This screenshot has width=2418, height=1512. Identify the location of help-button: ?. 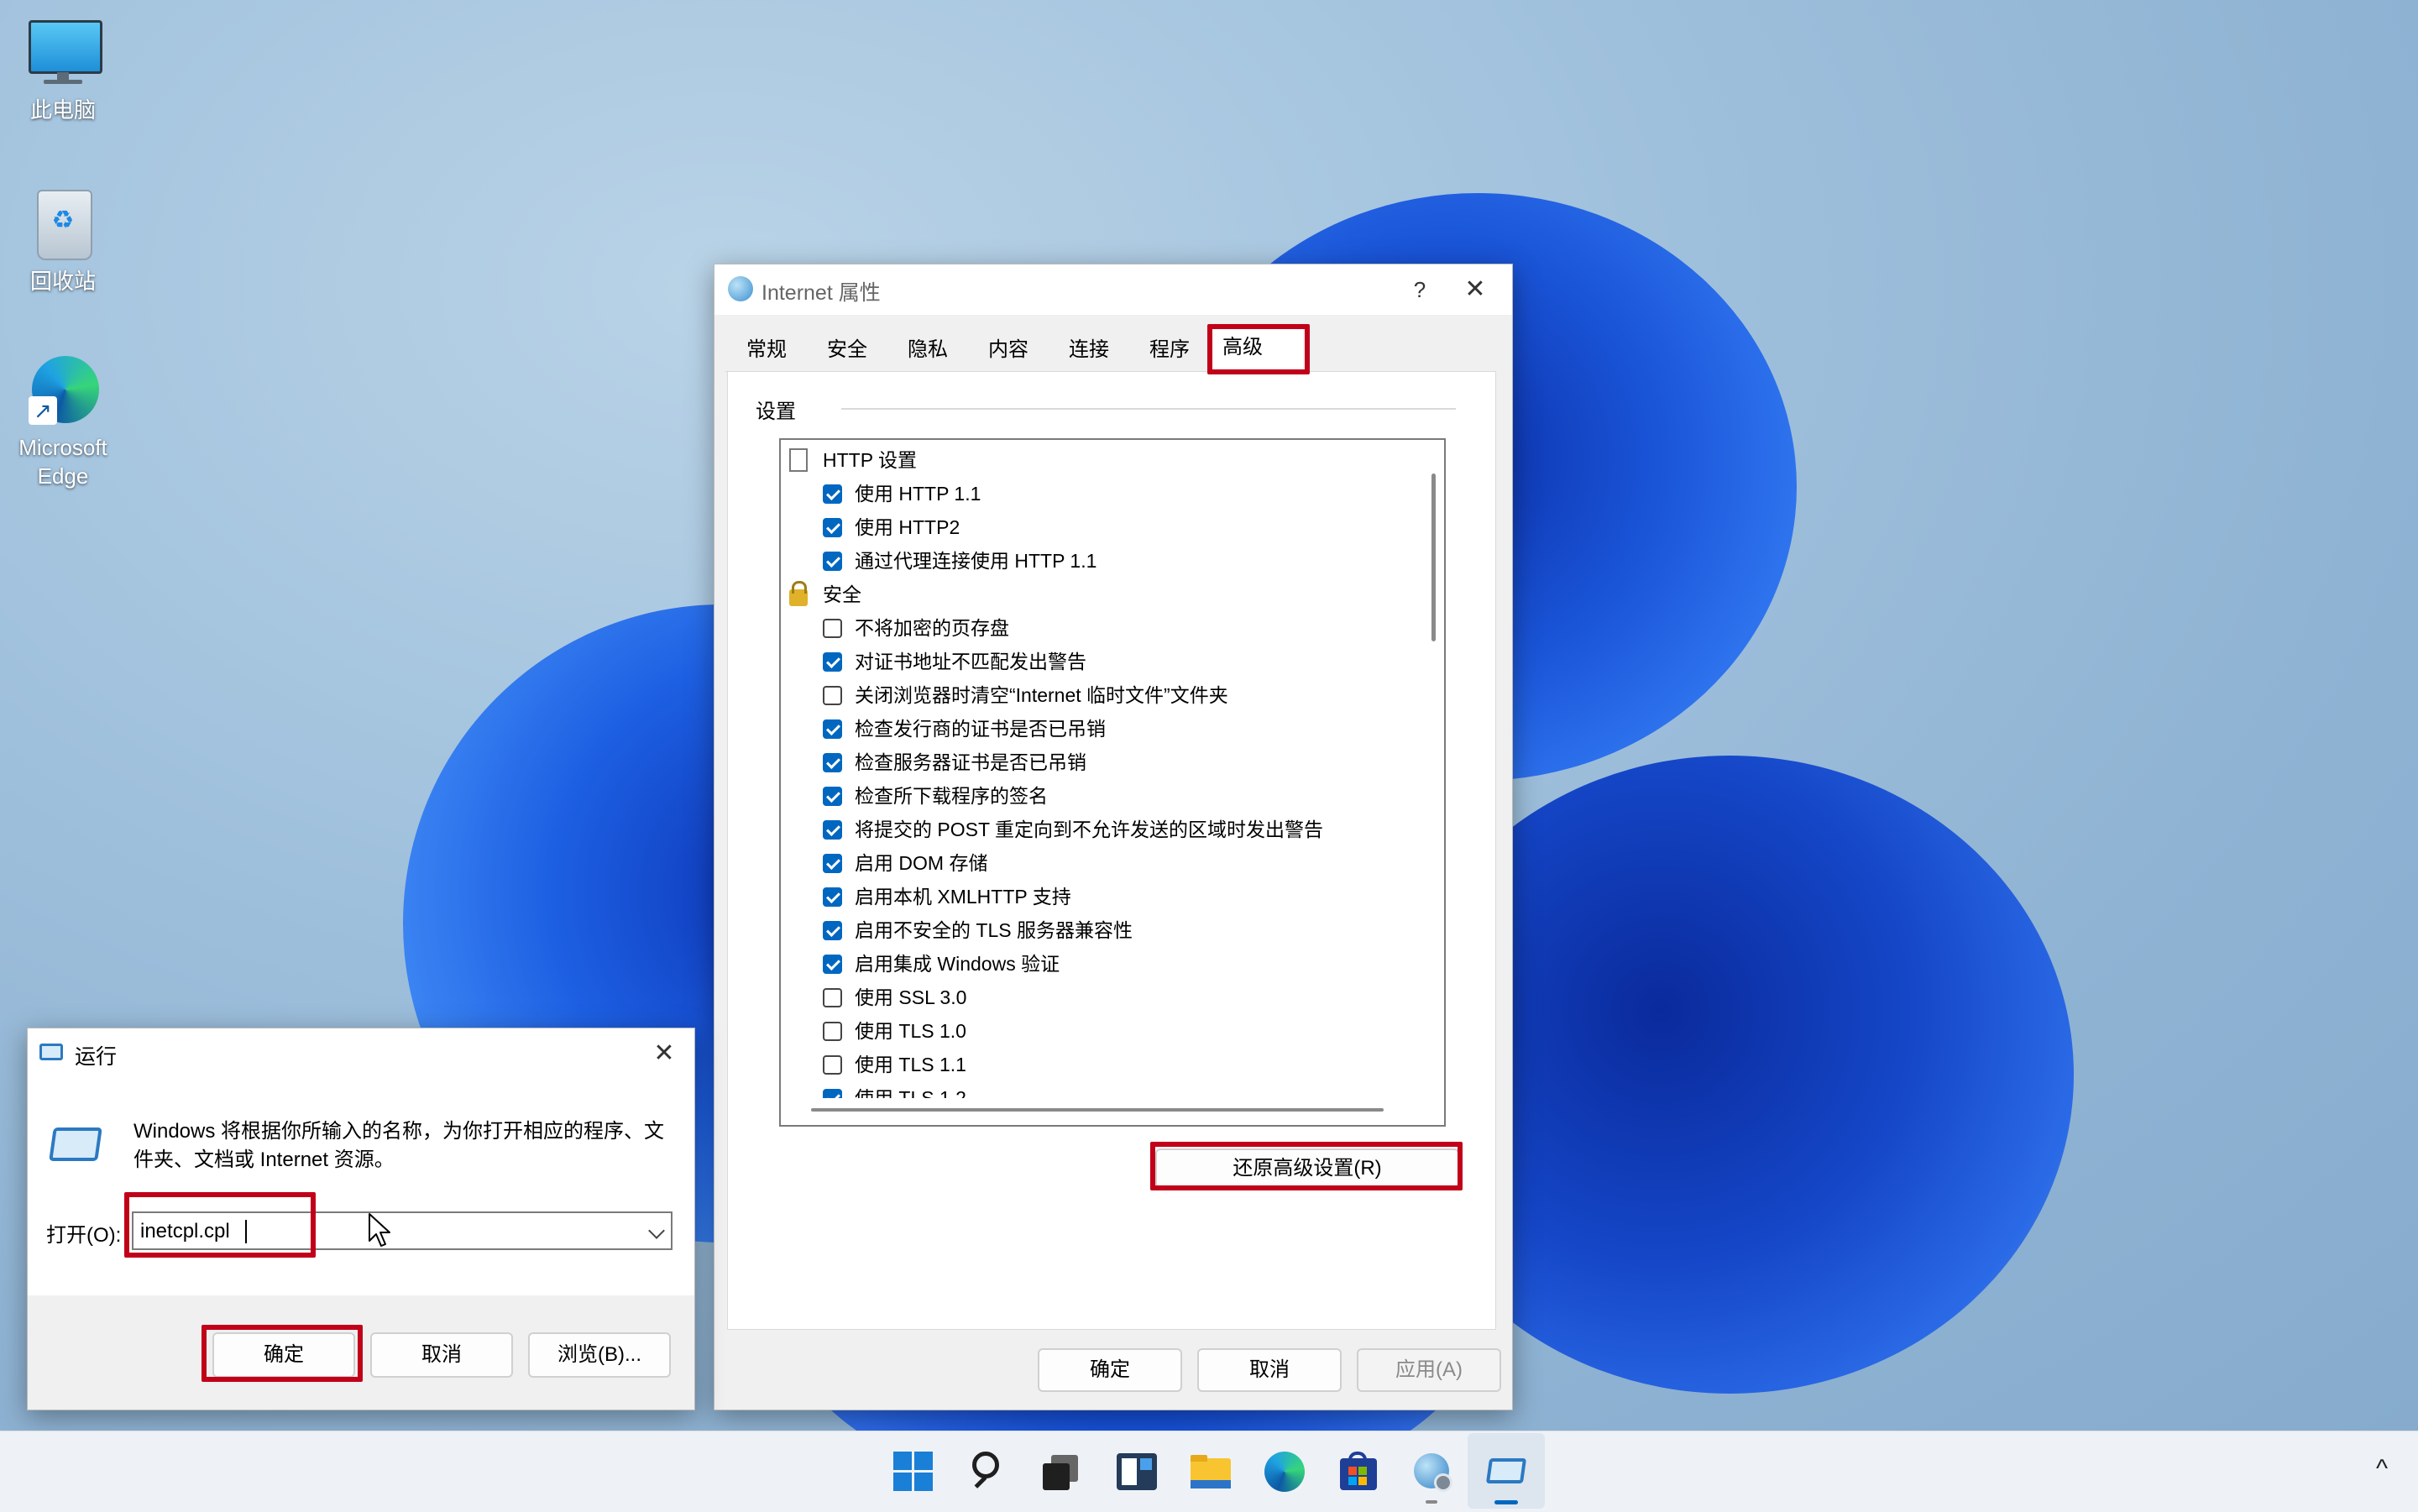
(1419, 289).